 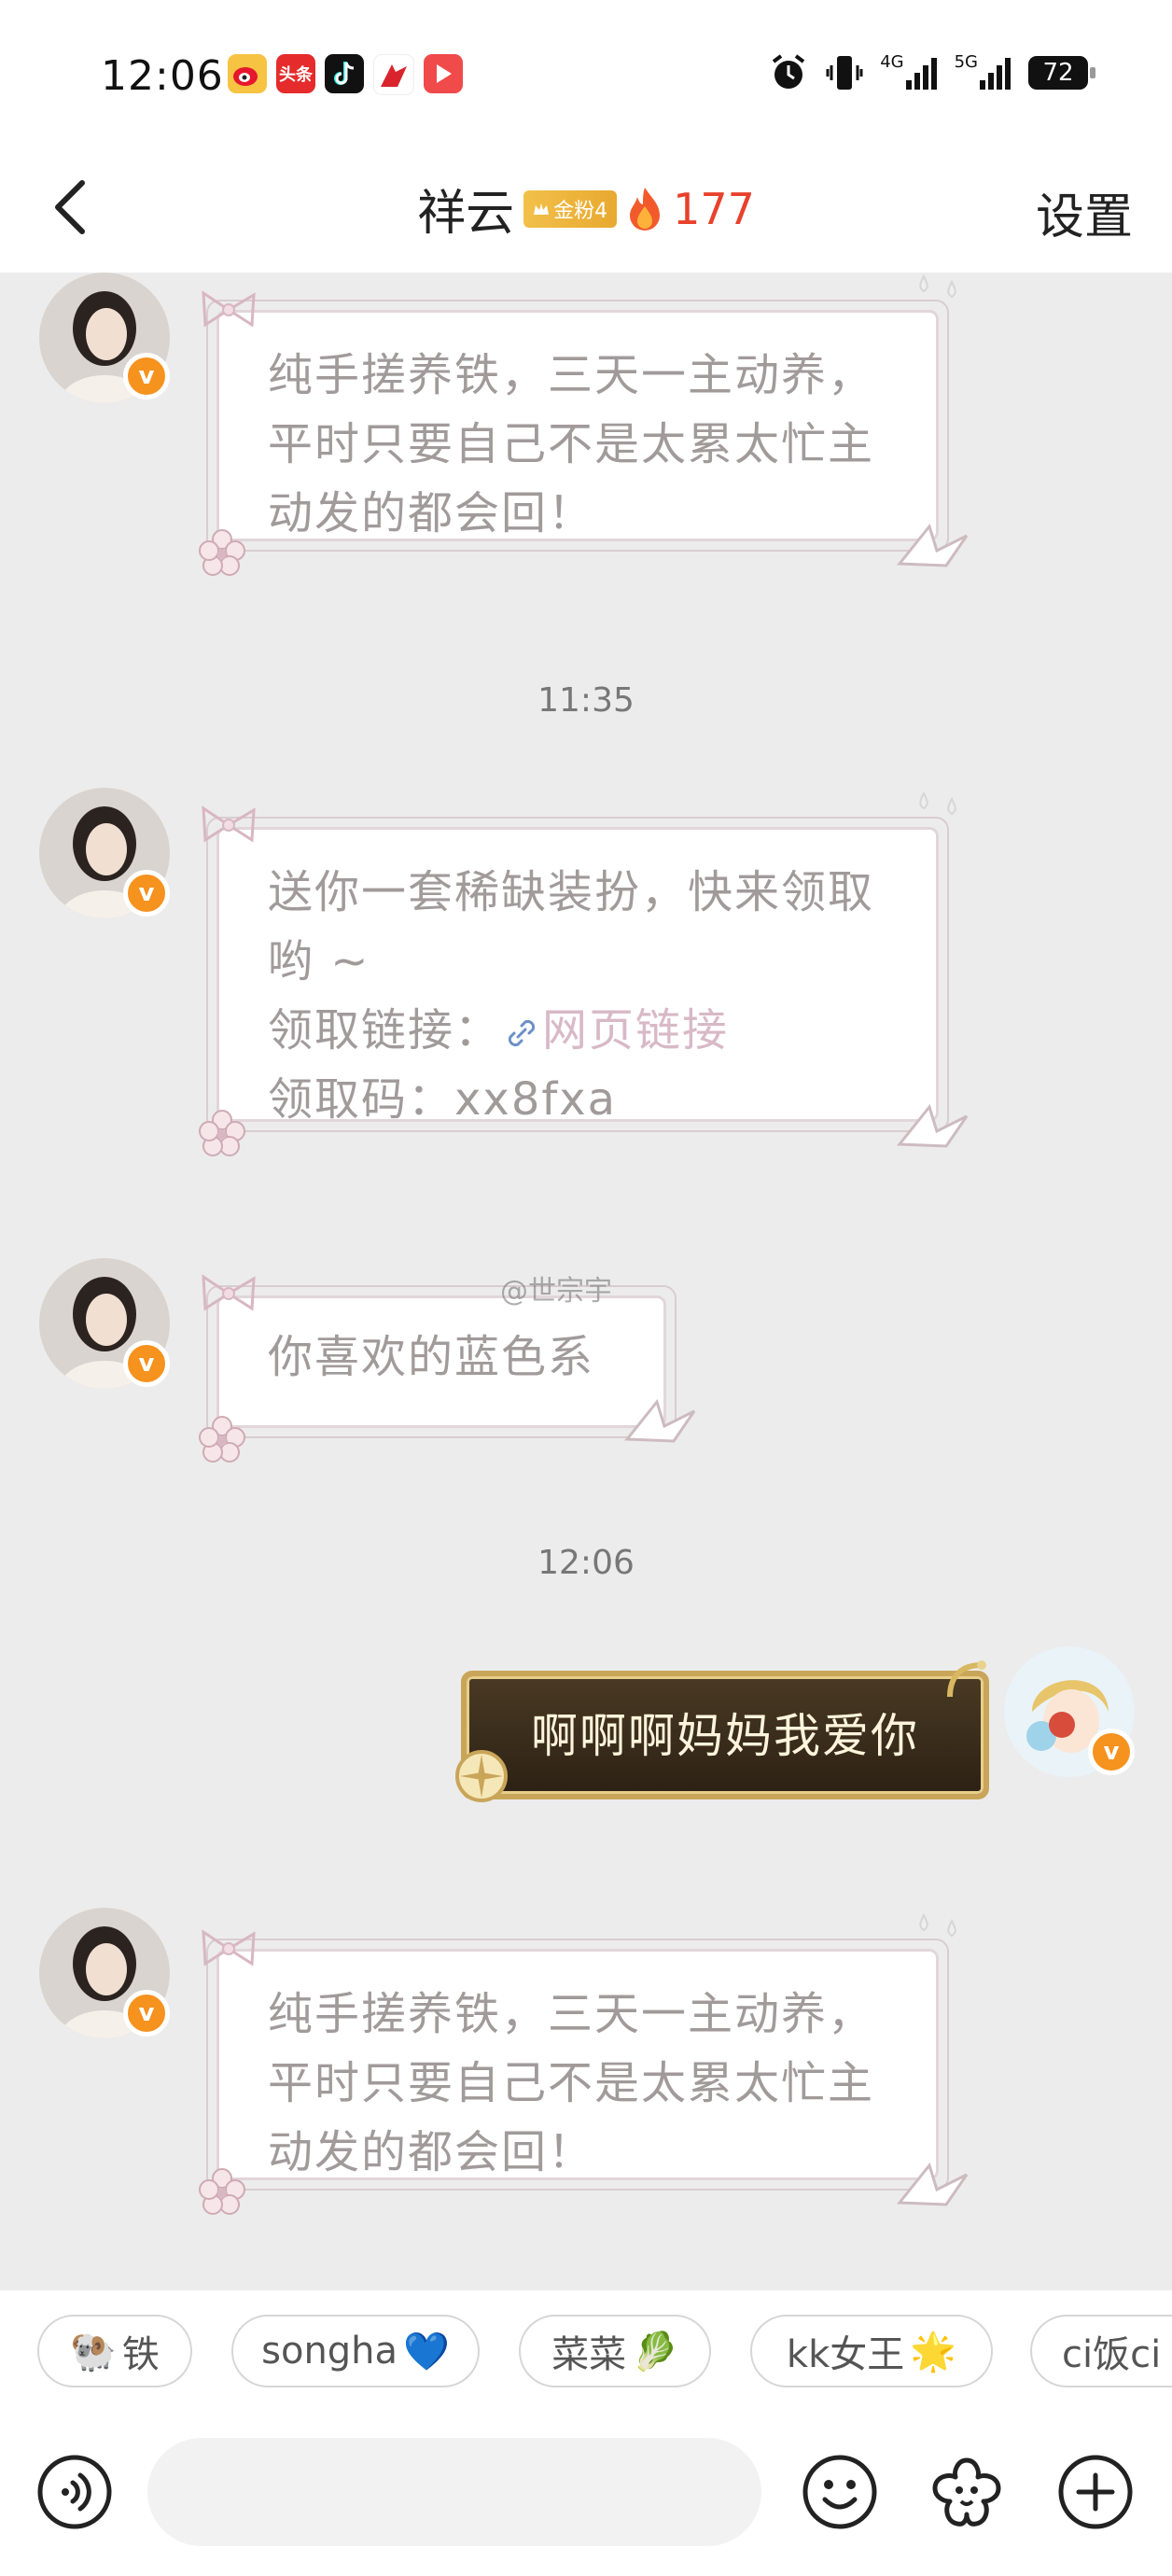 I want to click on signal-5g-icon: 5G, so click(x=983, y=72).